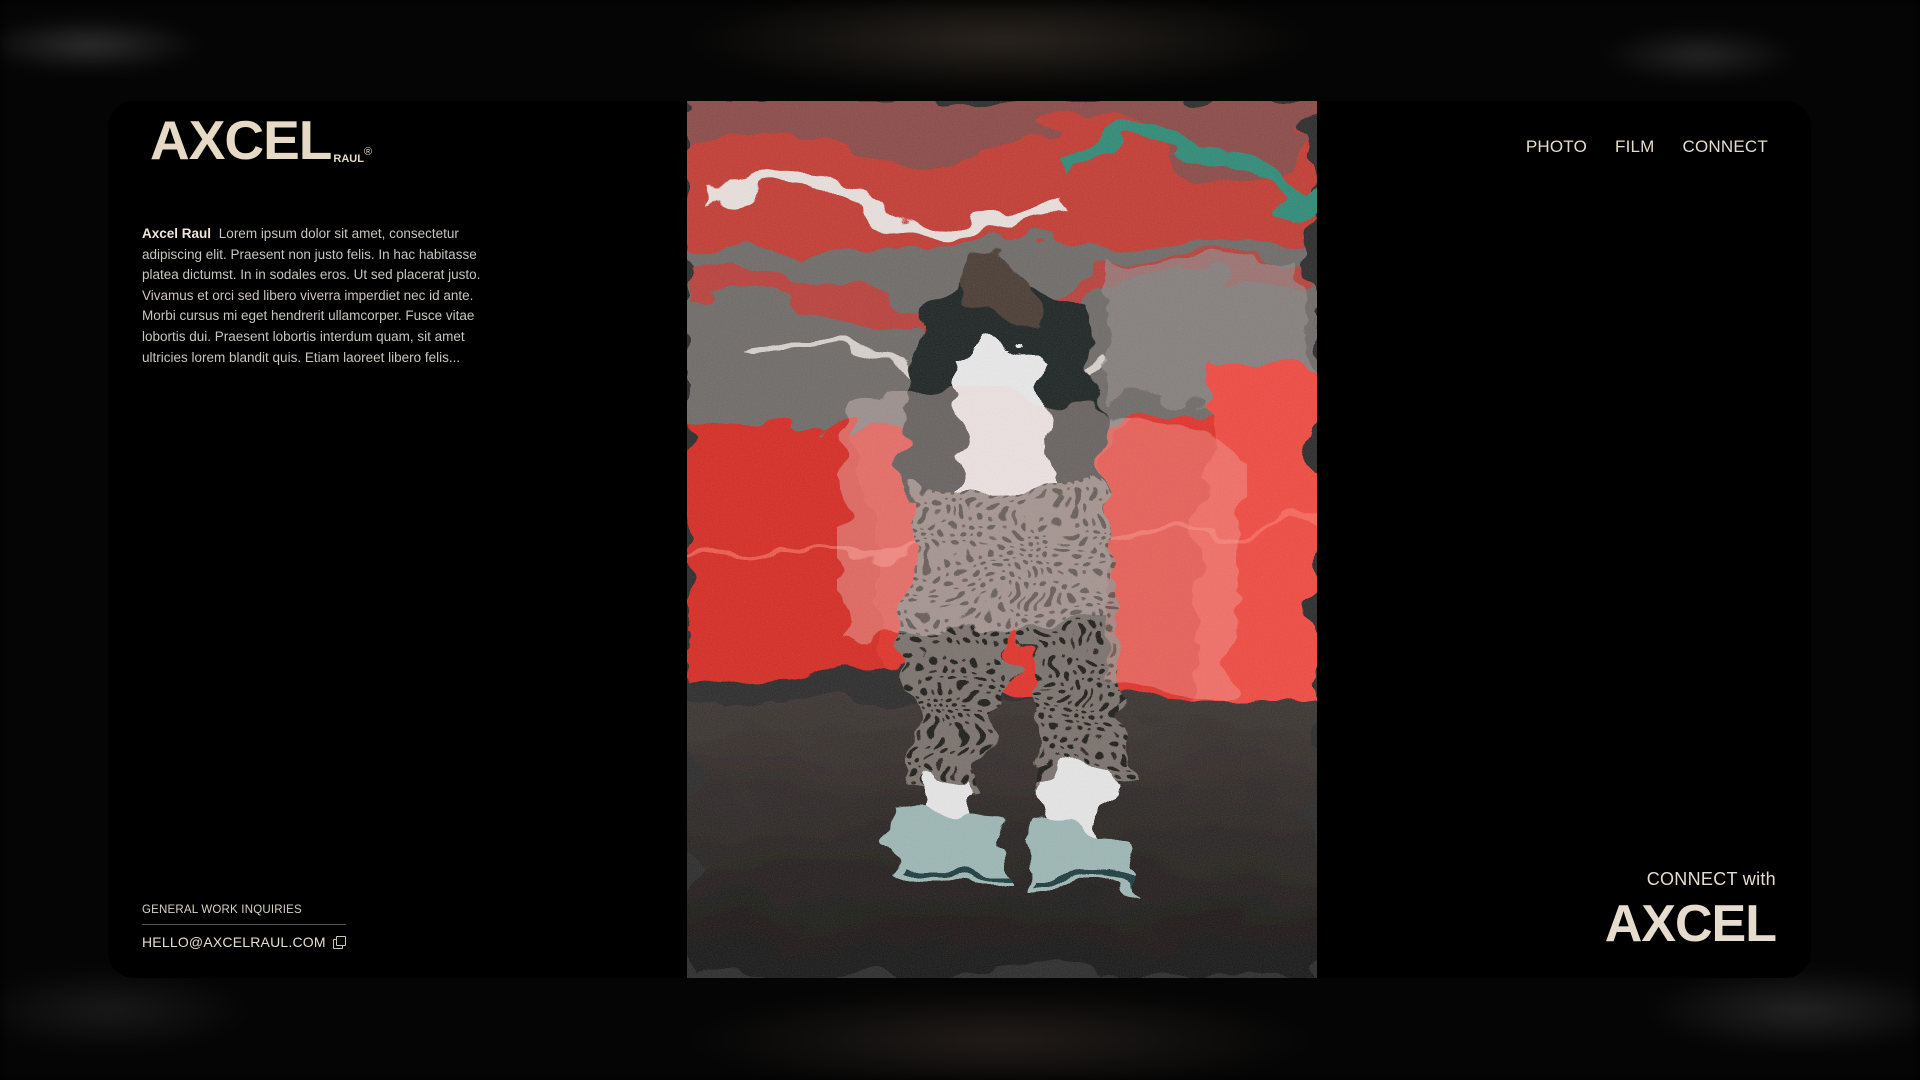  I want to click on logo-main-text: AXCEL, so click(241, 140).